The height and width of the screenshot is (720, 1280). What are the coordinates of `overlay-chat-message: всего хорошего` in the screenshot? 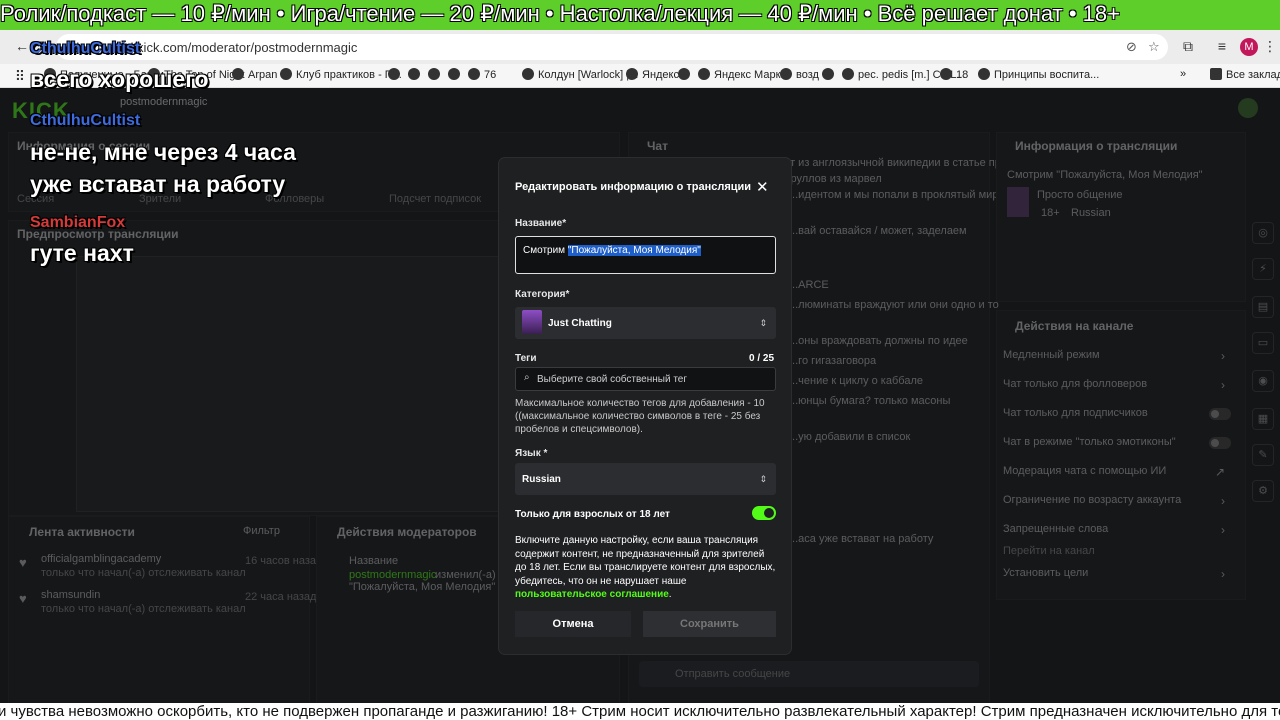 It's located at (119, 79).